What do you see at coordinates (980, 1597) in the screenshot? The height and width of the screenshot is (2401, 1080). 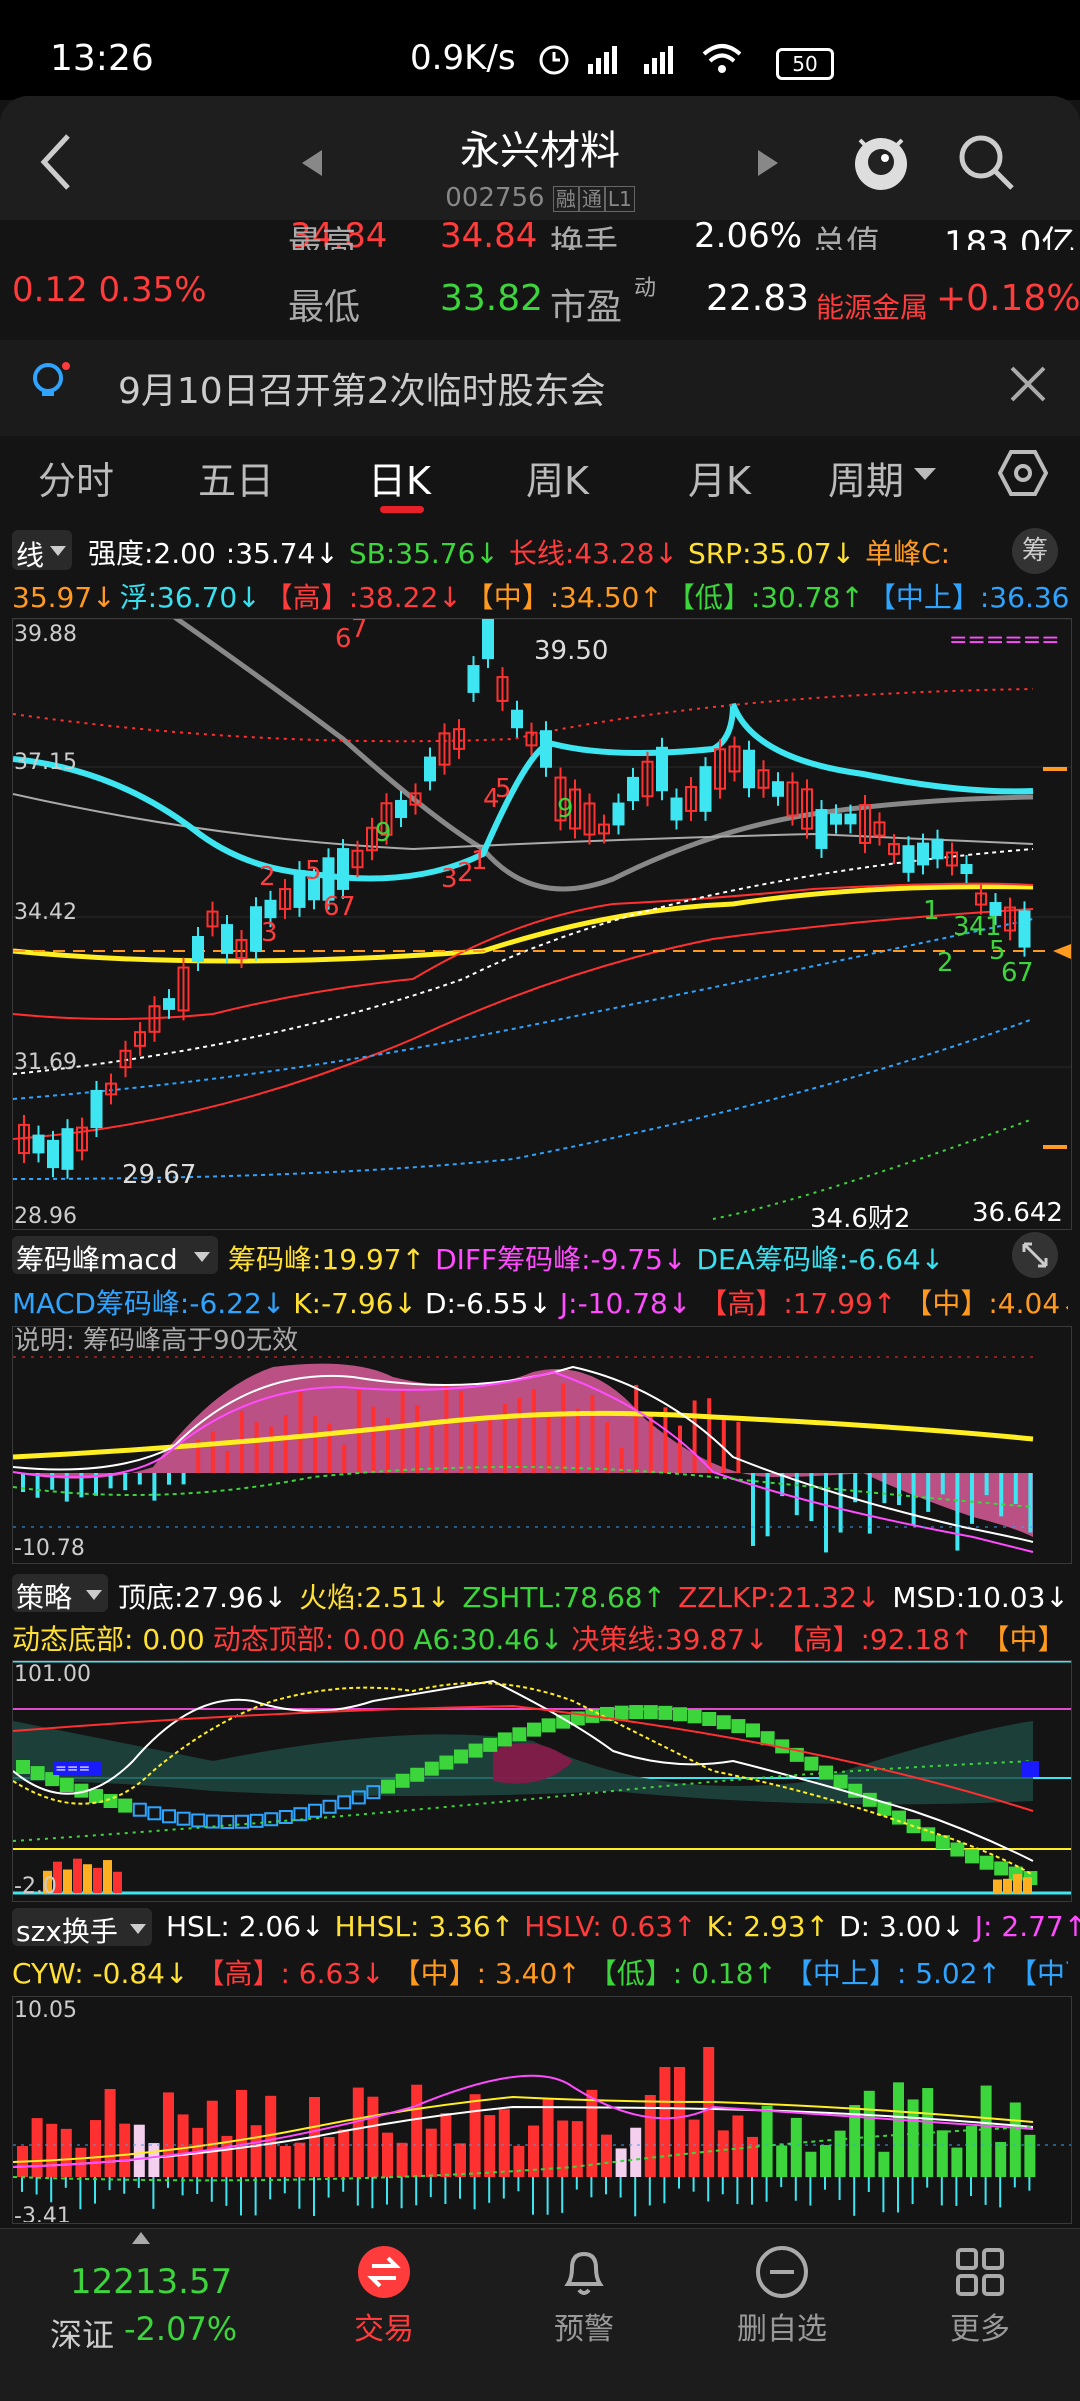 I see `strat-row1-value-4: MSD:10.03↓` at bounding box center [980, 1597].